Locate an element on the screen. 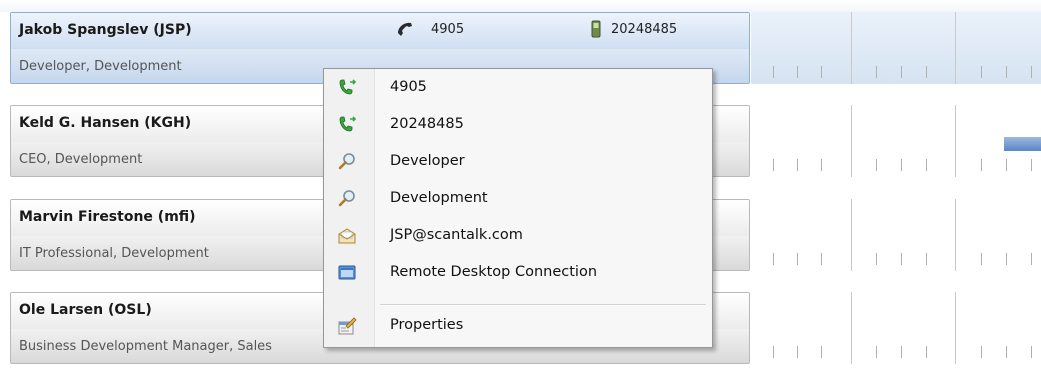 The image size is (1041, 368). menu-item-label: Development is located at coordinates (439, 198).